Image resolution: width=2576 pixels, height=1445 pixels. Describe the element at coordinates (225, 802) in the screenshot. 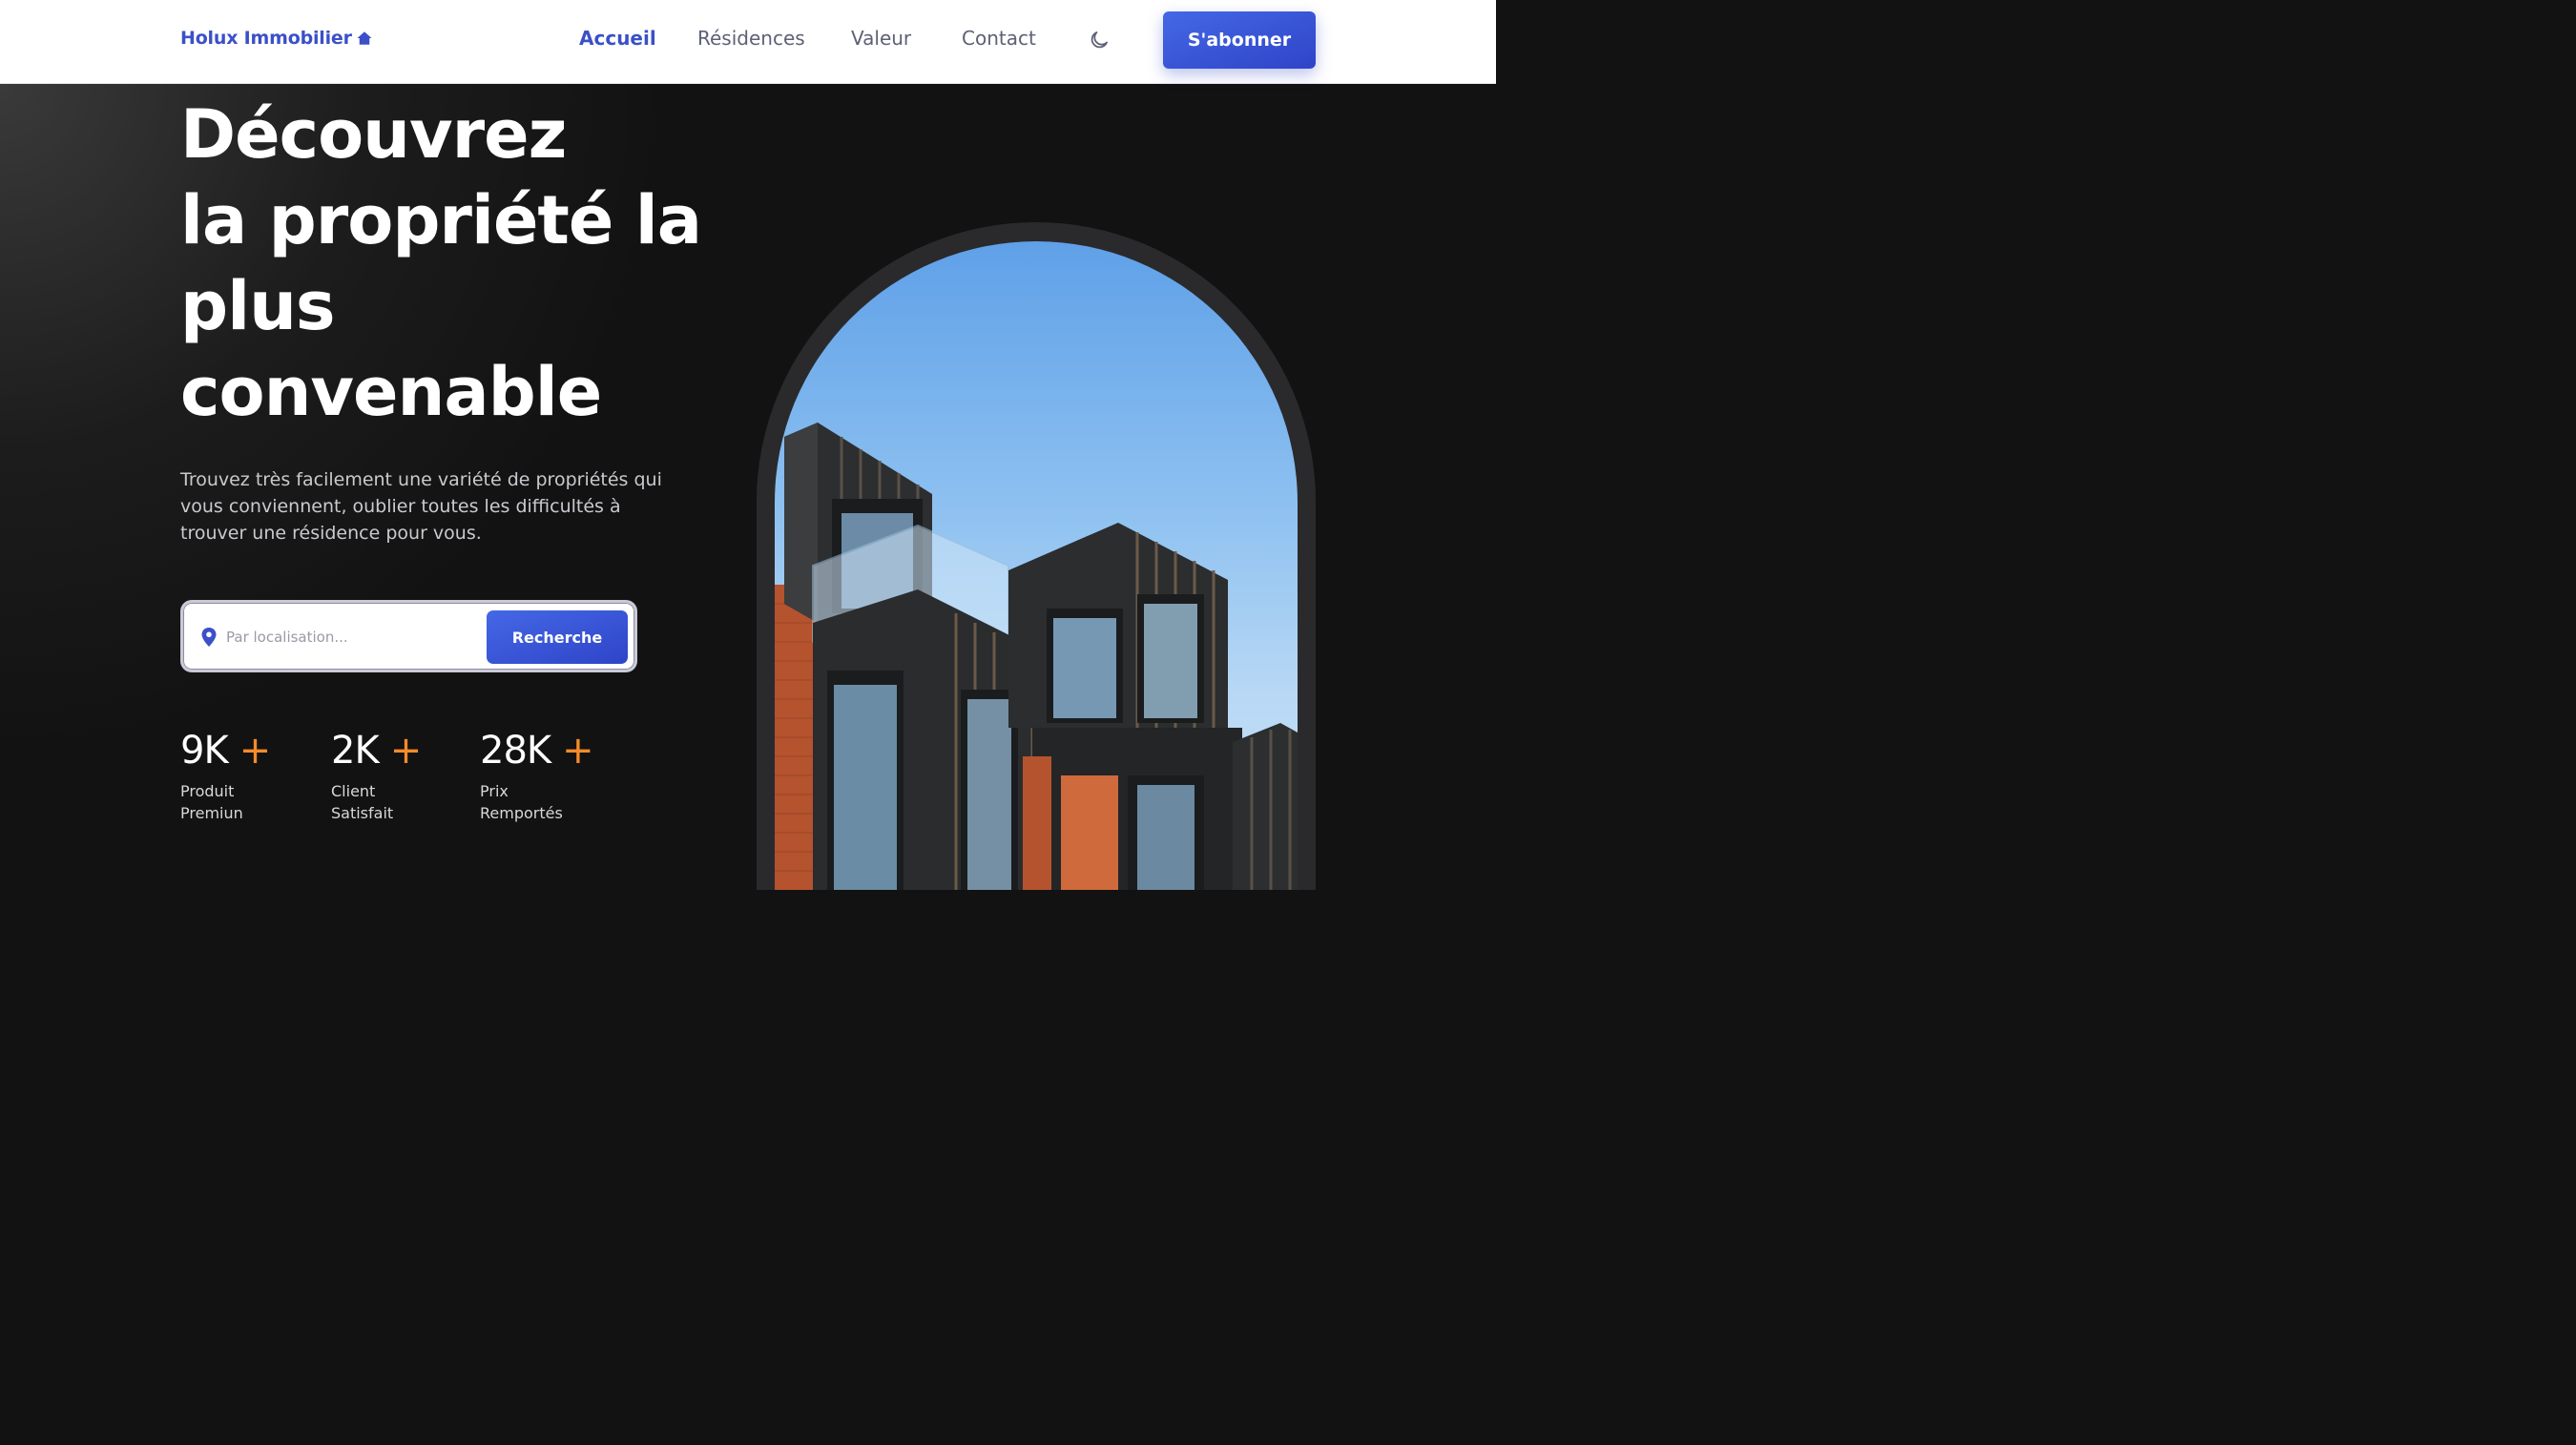

I see `stat-label: Produit Premiun` at that location.